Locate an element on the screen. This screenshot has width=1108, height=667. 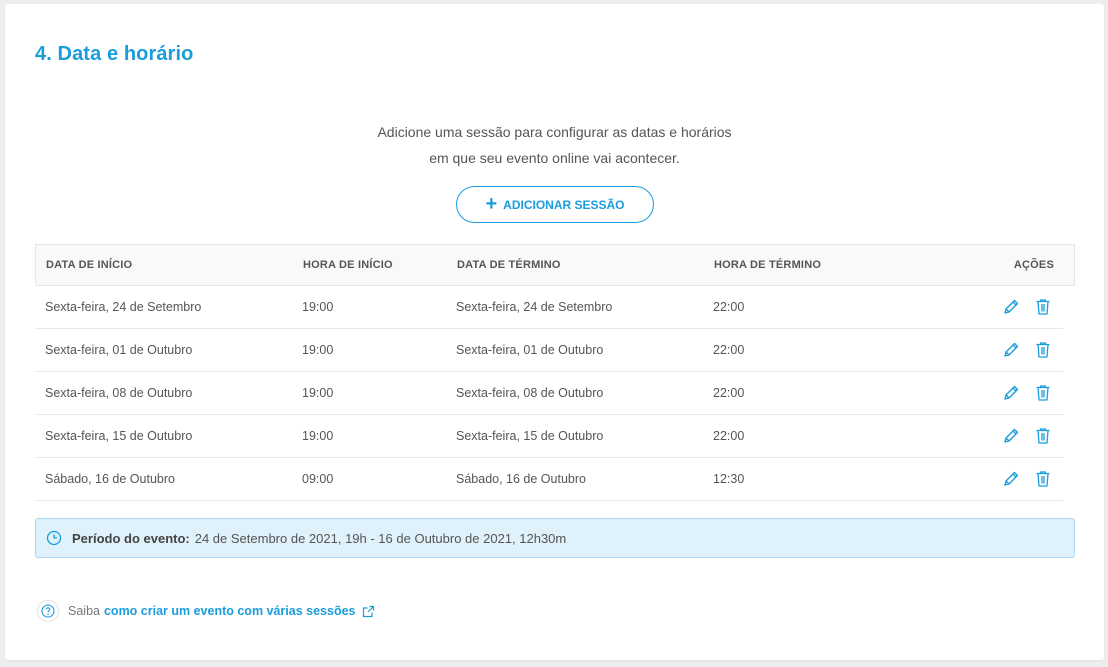
cell-start-time: 09:00 is located at coordinates (318, 479).